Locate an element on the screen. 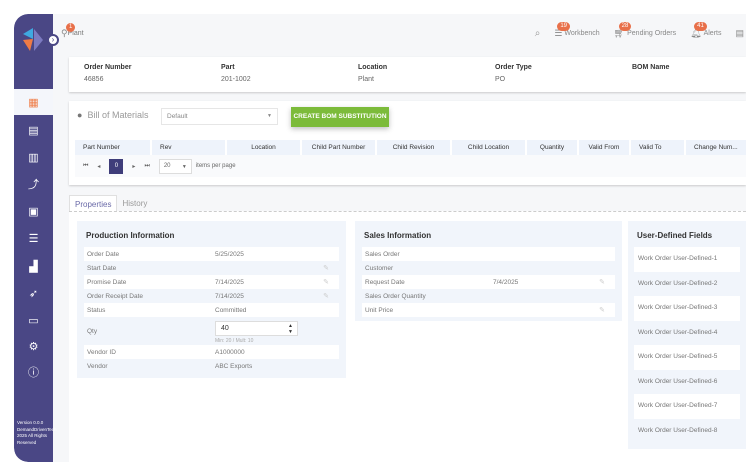 The image size is (756, 474). logo-icon is located at coordinates (33, 39).